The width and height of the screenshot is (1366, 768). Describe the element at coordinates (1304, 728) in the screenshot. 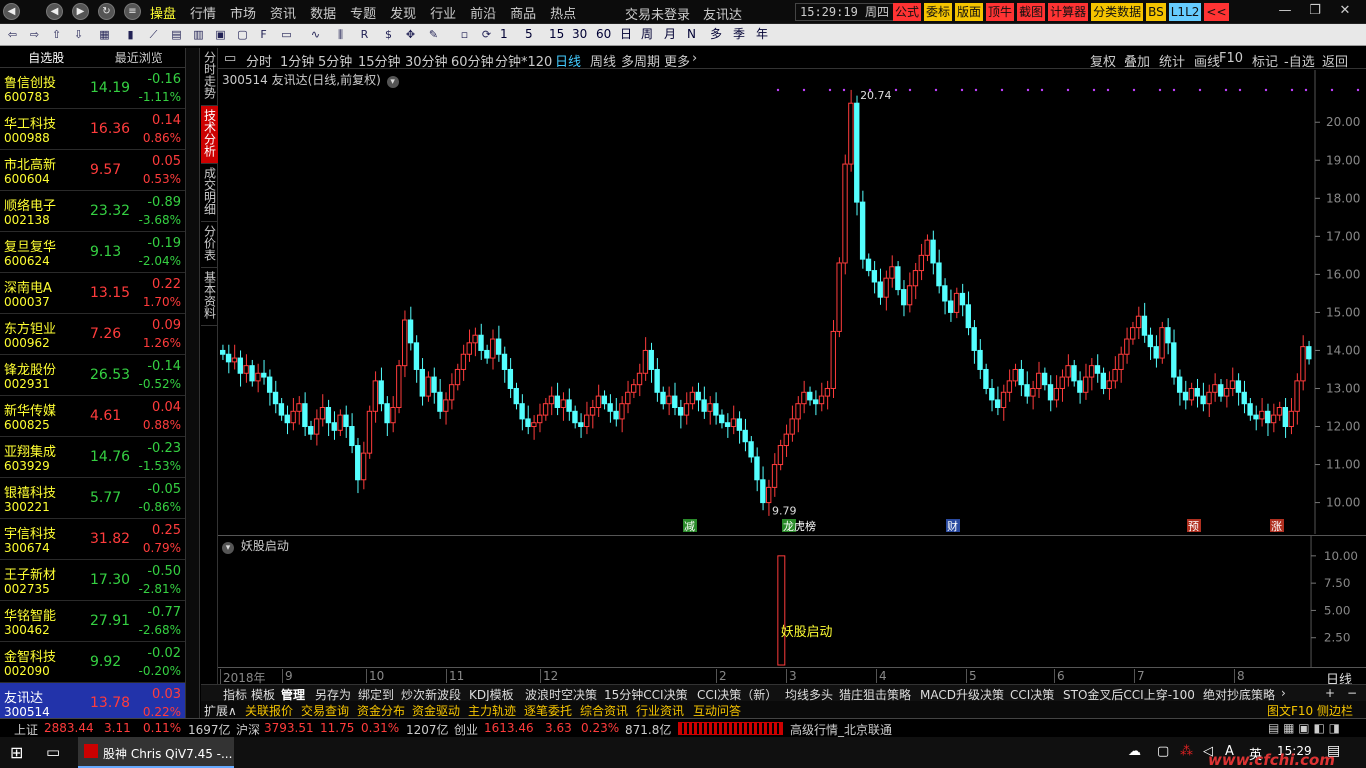

I see `ticker-icons: ▤ ▦ ▣ ◧ ◨` at that location.